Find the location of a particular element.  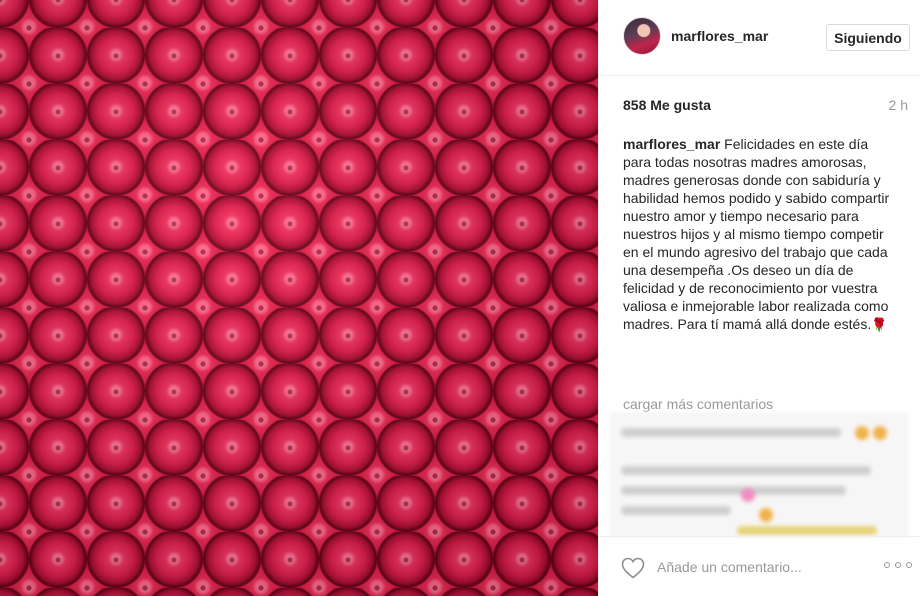

load-more-comments-link: cargar más comentarios is located at coordinates (698, 404).